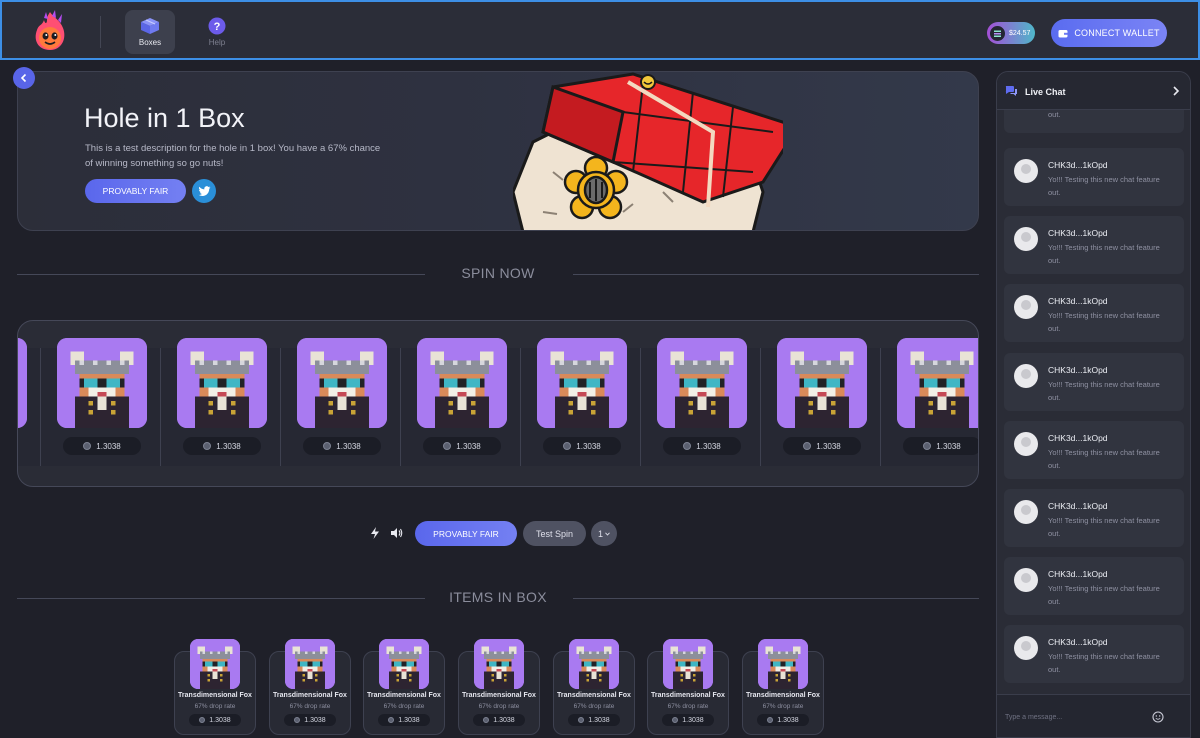 This screenshot has height=738, width=1200. Describe the element at coordinates (150, 42) in the screenshot. I see `nav-boxes-label: Boxes` at that location.